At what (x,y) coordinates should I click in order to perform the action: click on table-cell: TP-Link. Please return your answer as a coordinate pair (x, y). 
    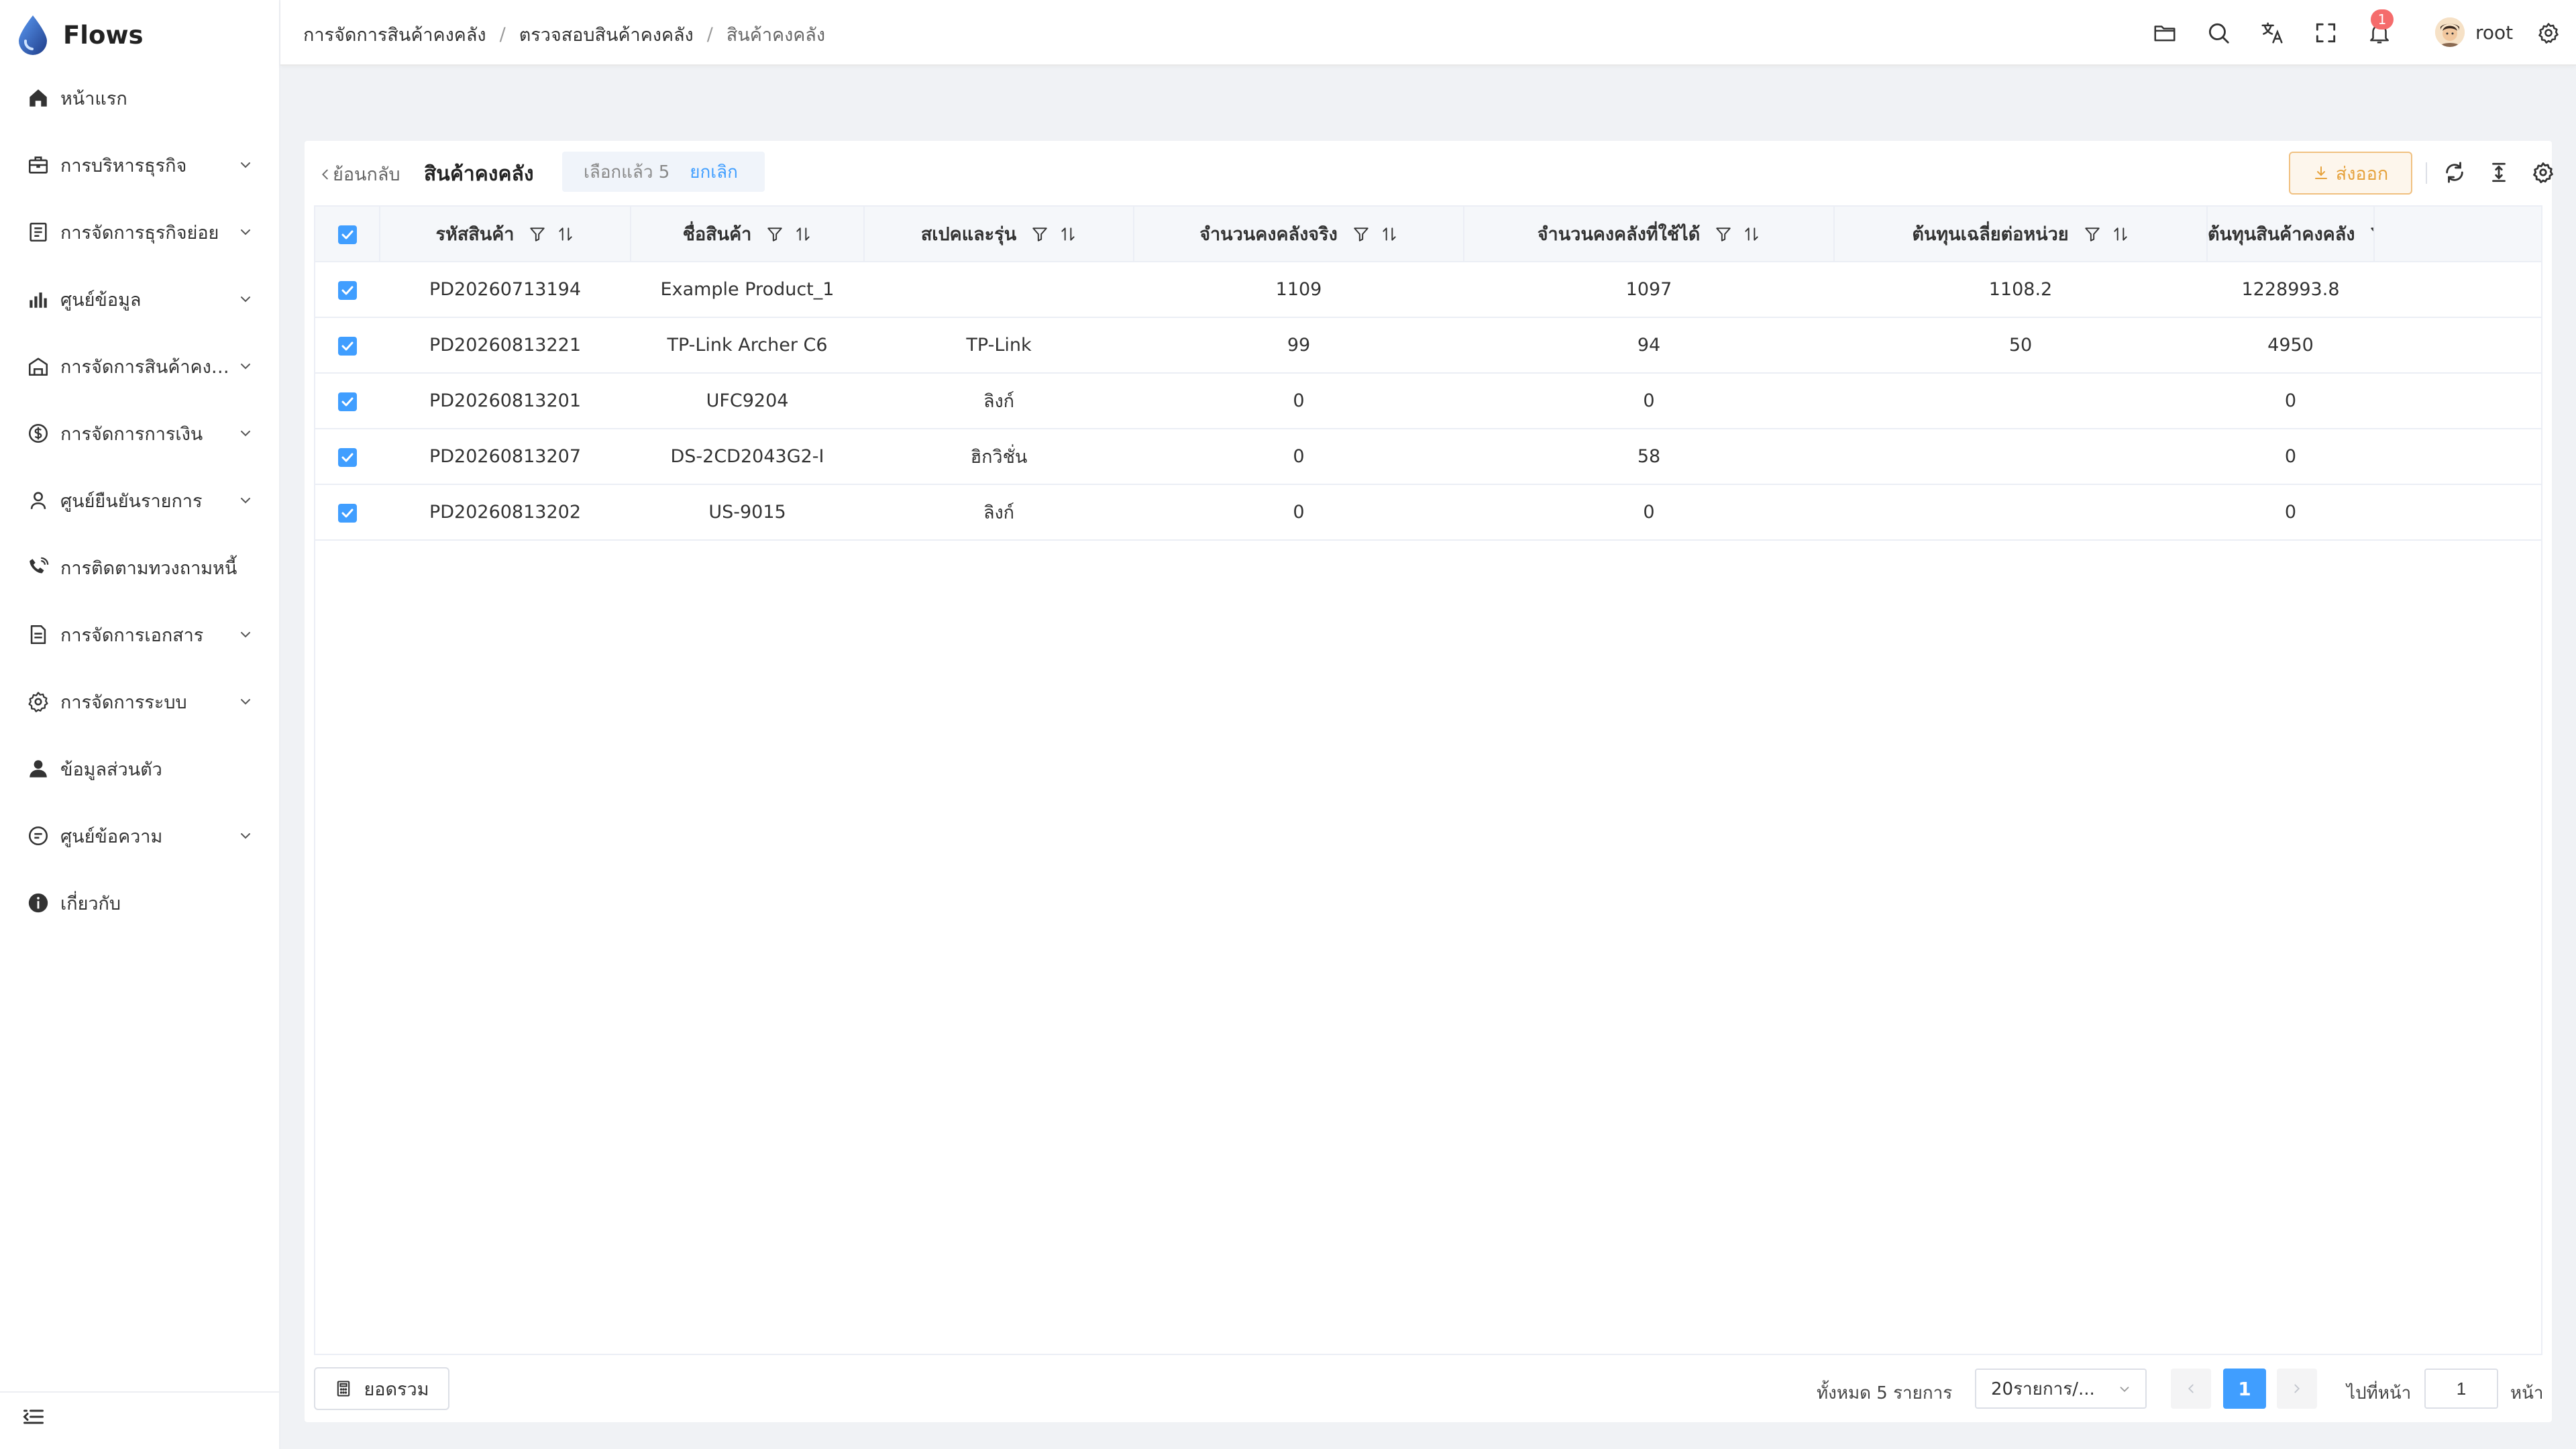
    Looking at the image, I should click on (999, 345).